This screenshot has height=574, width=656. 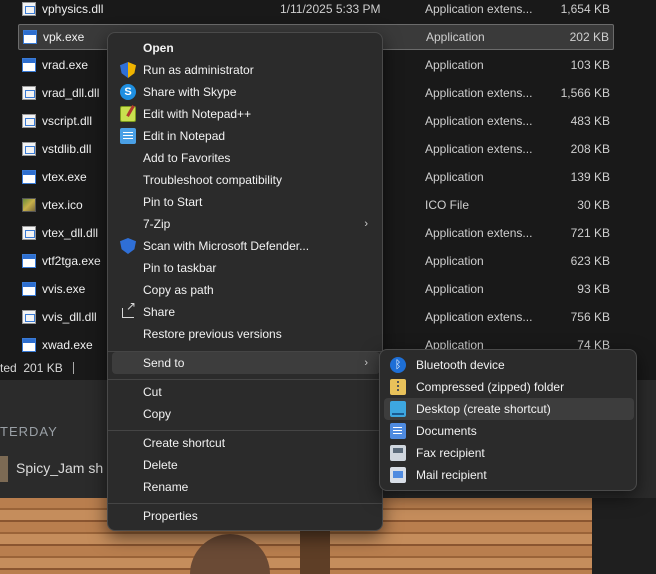 I want to click on menu-item-label: Delete, so click(x=160, y=465).